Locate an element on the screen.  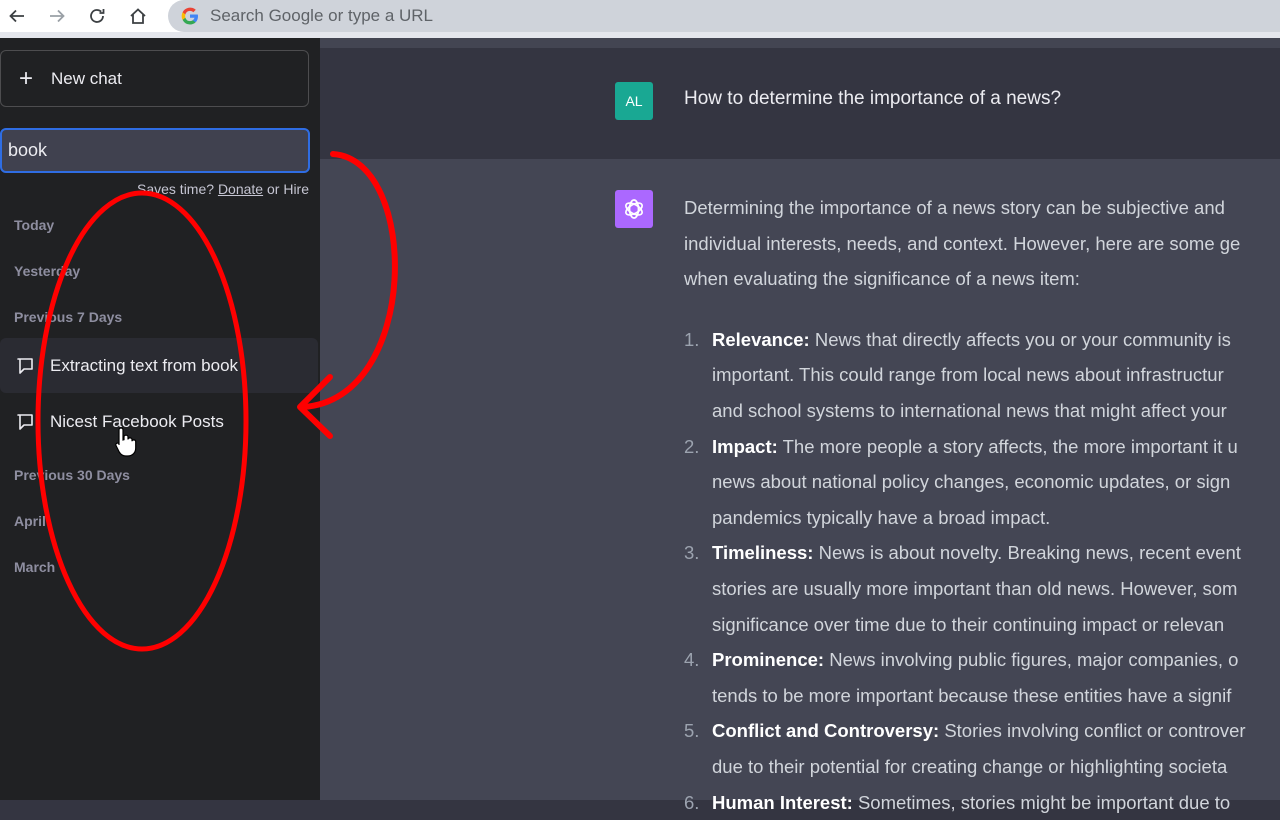
home-icon is located at coordinates (138, 16).